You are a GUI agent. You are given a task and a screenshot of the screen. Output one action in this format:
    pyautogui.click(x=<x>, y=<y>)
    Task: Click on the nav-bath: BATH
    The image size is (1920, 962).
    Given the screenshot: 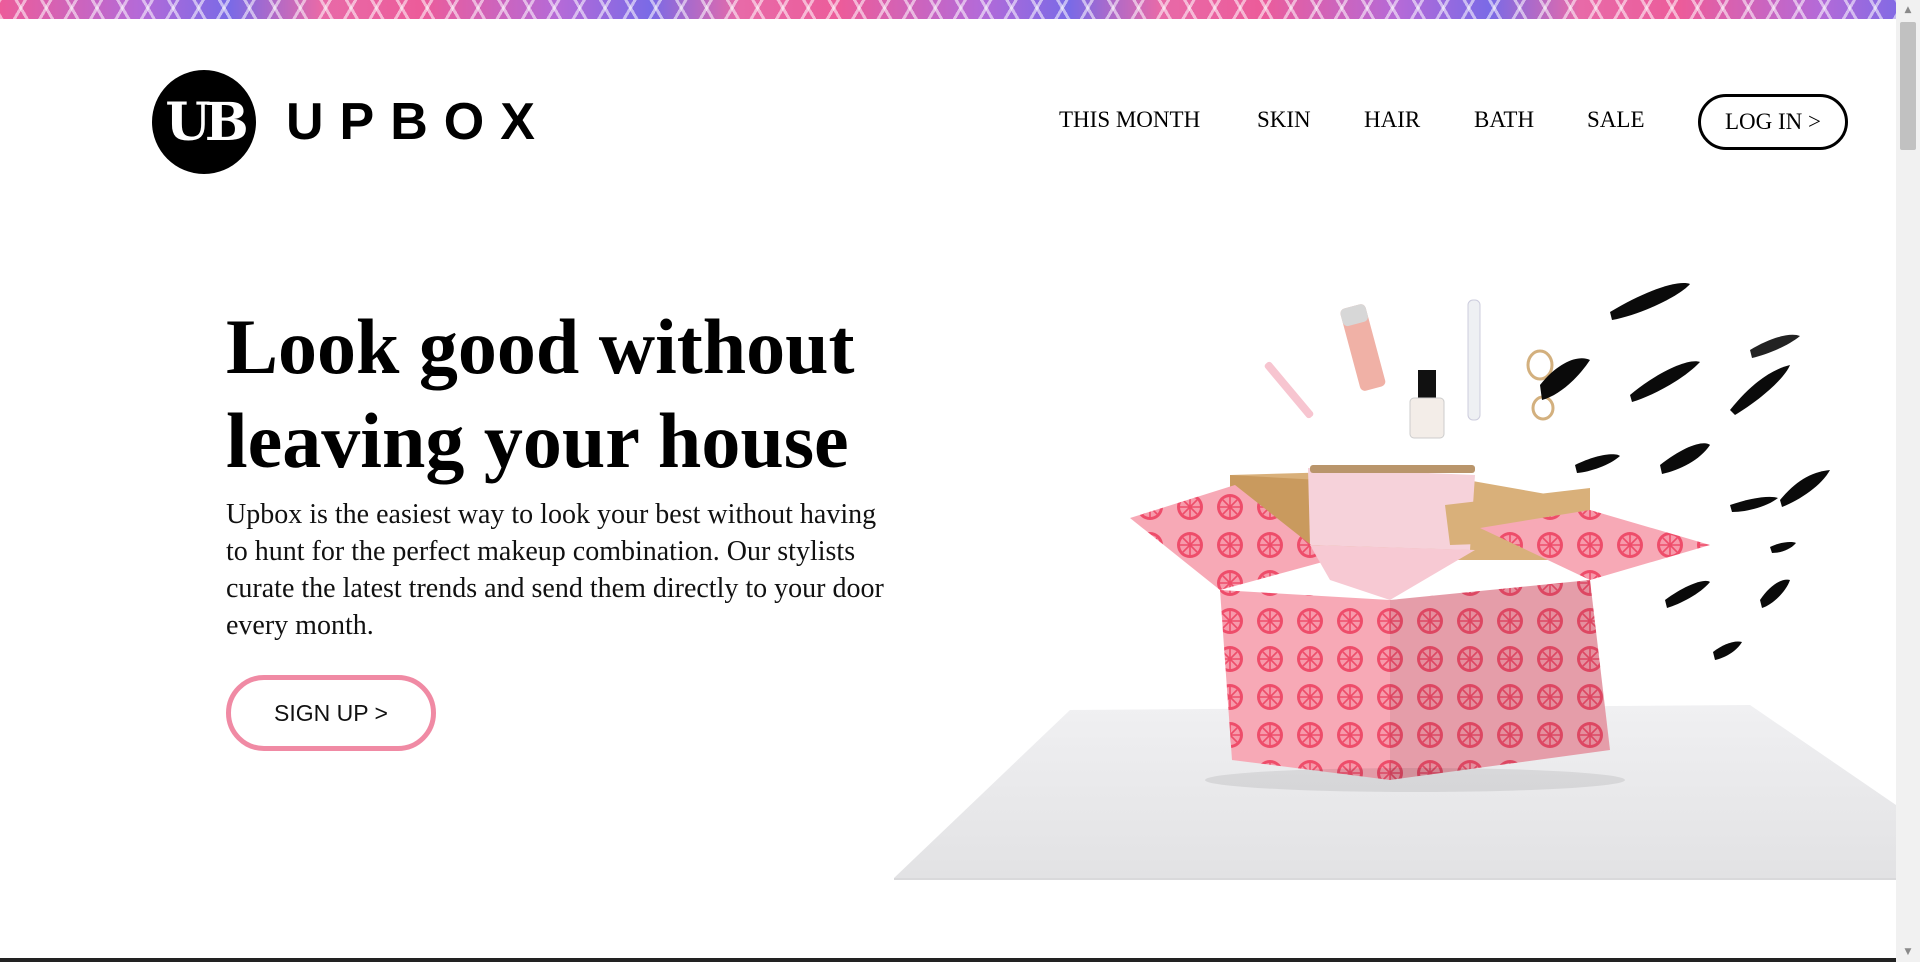 What is the action you would take?
    pyautogui.click(x=1504, y=120)
    